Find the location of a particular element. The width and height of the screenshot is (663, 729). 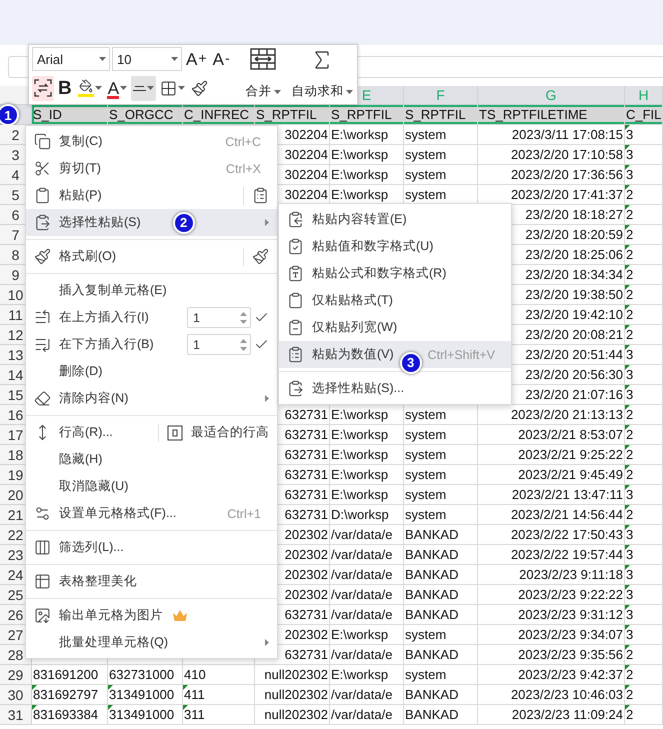

cell-text: 831693384 is located at coordinates (65, 714).